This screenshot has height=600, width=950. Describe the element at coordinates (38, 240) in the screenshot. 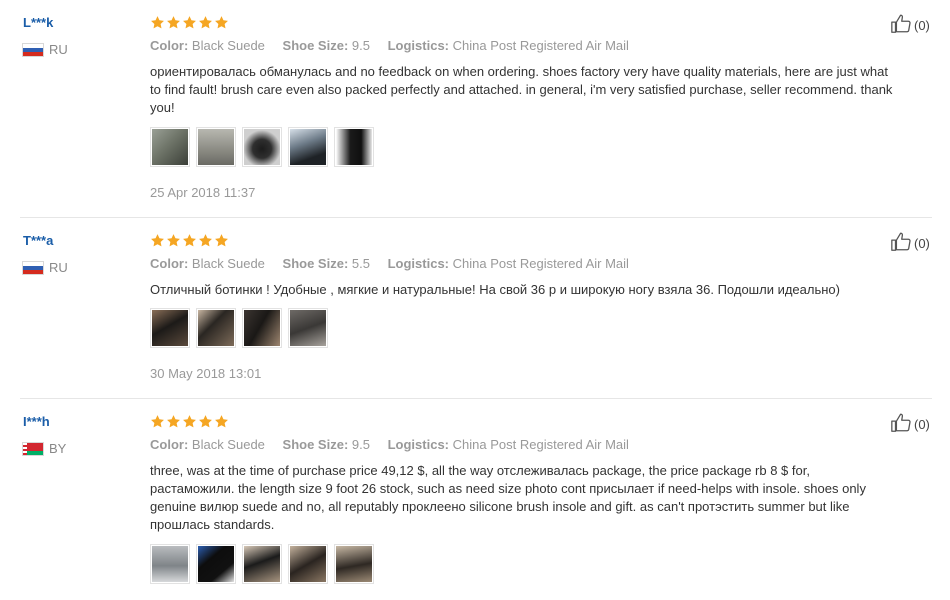

I see `reviewer-name: T***a` at that location.